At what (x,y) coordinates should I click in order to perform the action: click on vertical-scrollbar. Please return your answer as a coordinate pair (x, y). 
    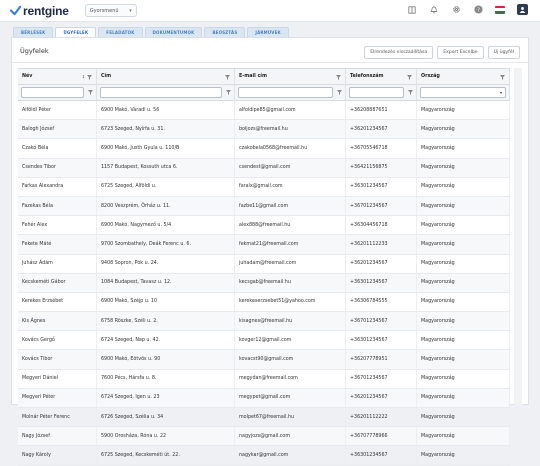
    Looking at the image, I should click on (518, 237).